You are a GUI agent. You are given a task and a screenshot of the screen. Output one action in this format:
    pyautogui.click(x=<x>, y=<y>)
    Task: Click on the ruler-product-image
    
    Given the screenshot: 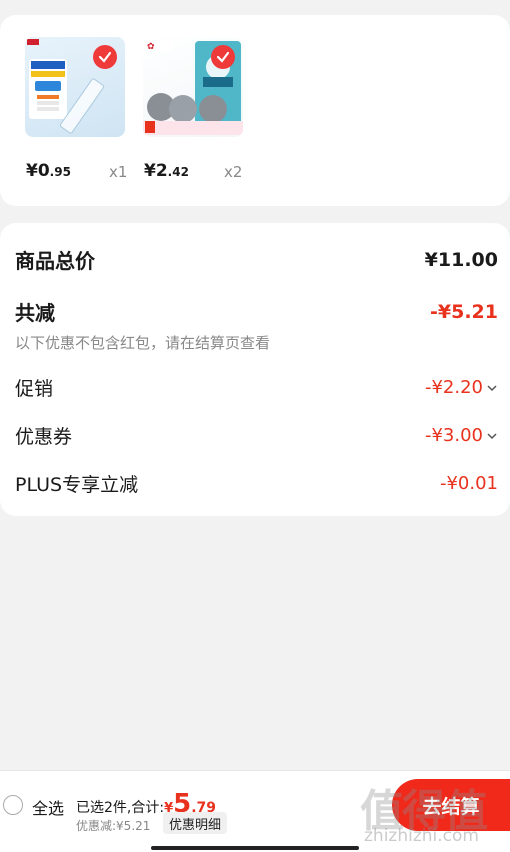 What is the action you would take?
    pyautogui.click(x=75, y=87)
    